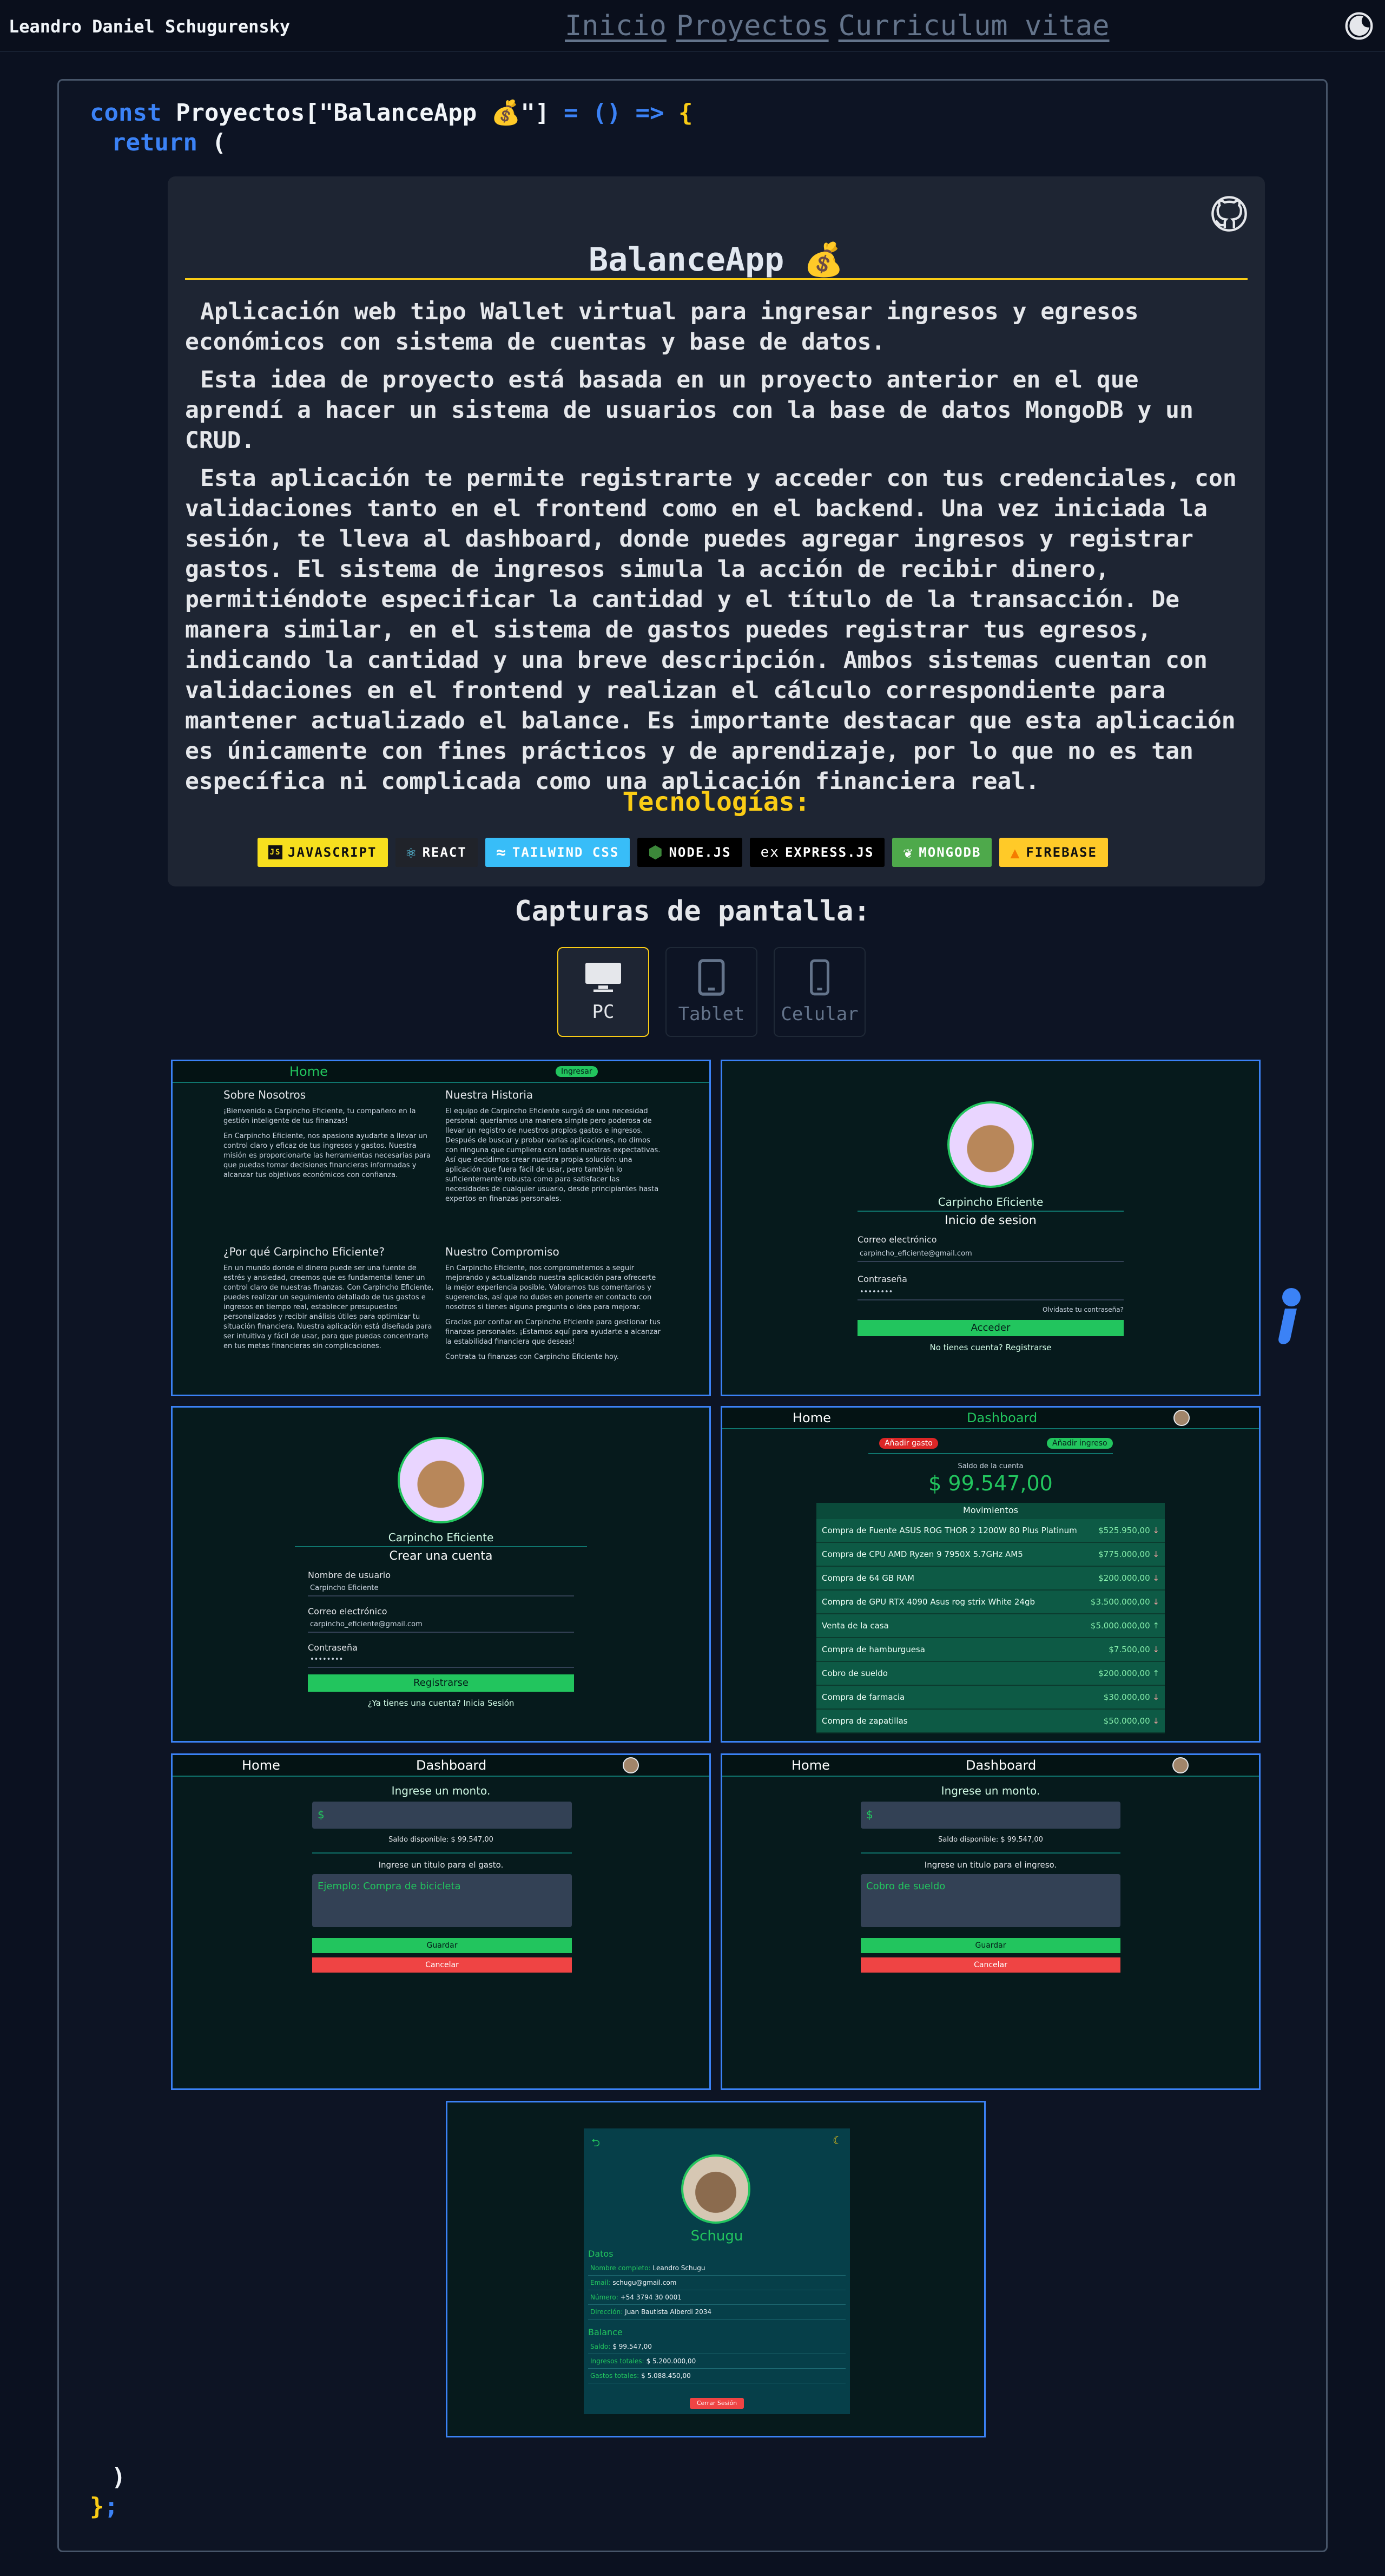 This screenshot has width=1385, height=2576. I want to click on field-label: Saldo:, so click(600, 2346).